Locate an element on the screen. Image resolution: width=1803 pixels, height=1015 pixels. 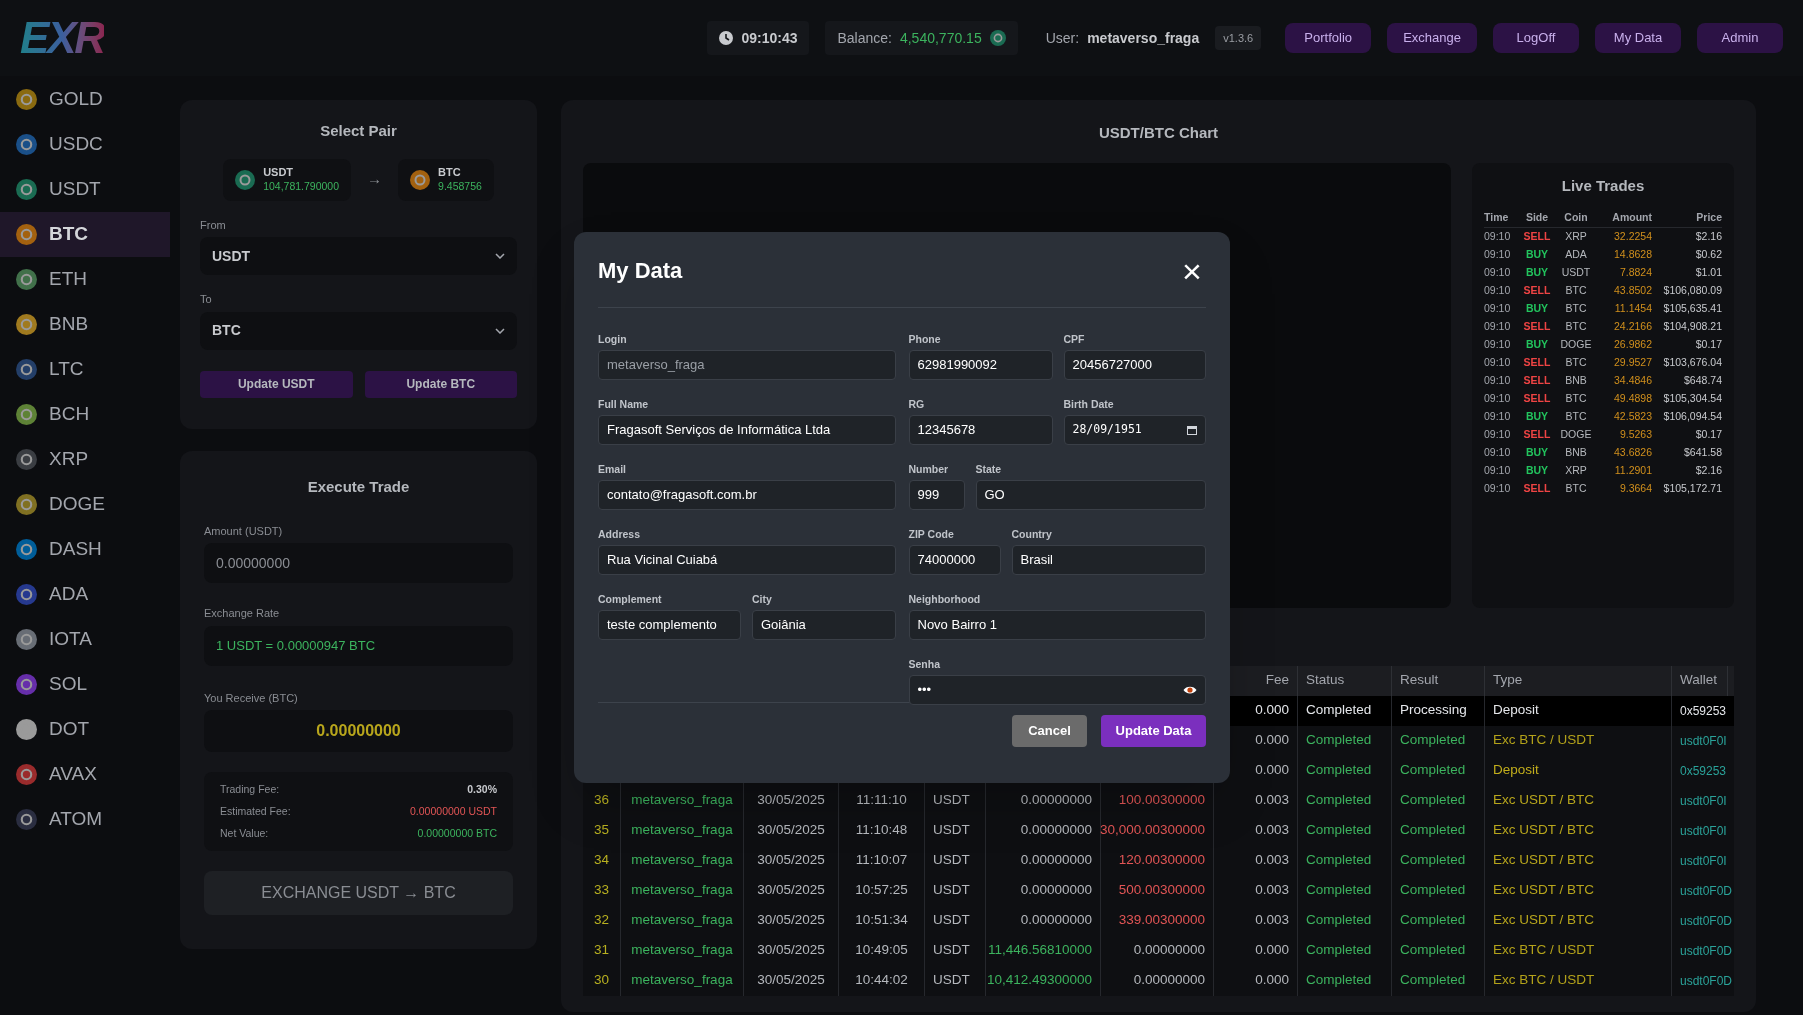
table-row: 31 metaverso_fraga 30/05/2025 10:49:05 USDT 11,446.56810000 0.00000000 0.000 Completed Completed Exc BTC / USDT usdt0F0D is located at coordinates (1158, 950).